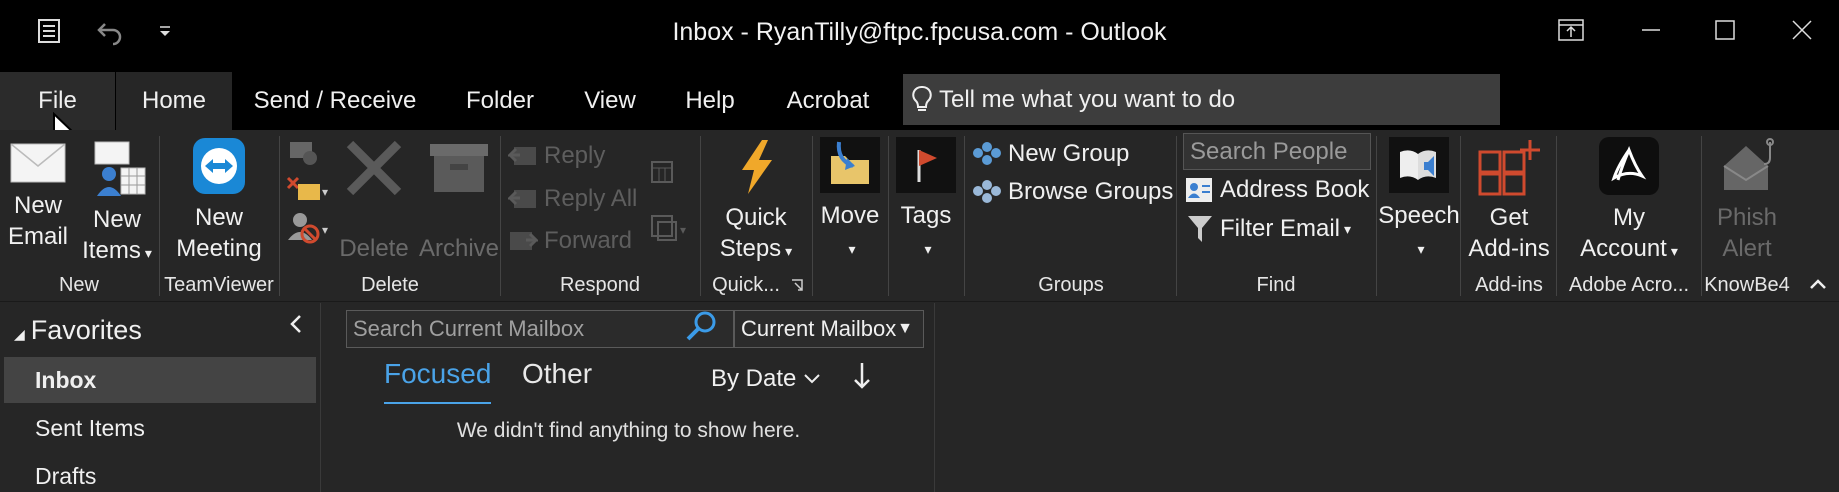  Describe the element at coordinates (219, 285) in the screenshot. I see `group-label-teamviewer: TeamViewer` at that location.